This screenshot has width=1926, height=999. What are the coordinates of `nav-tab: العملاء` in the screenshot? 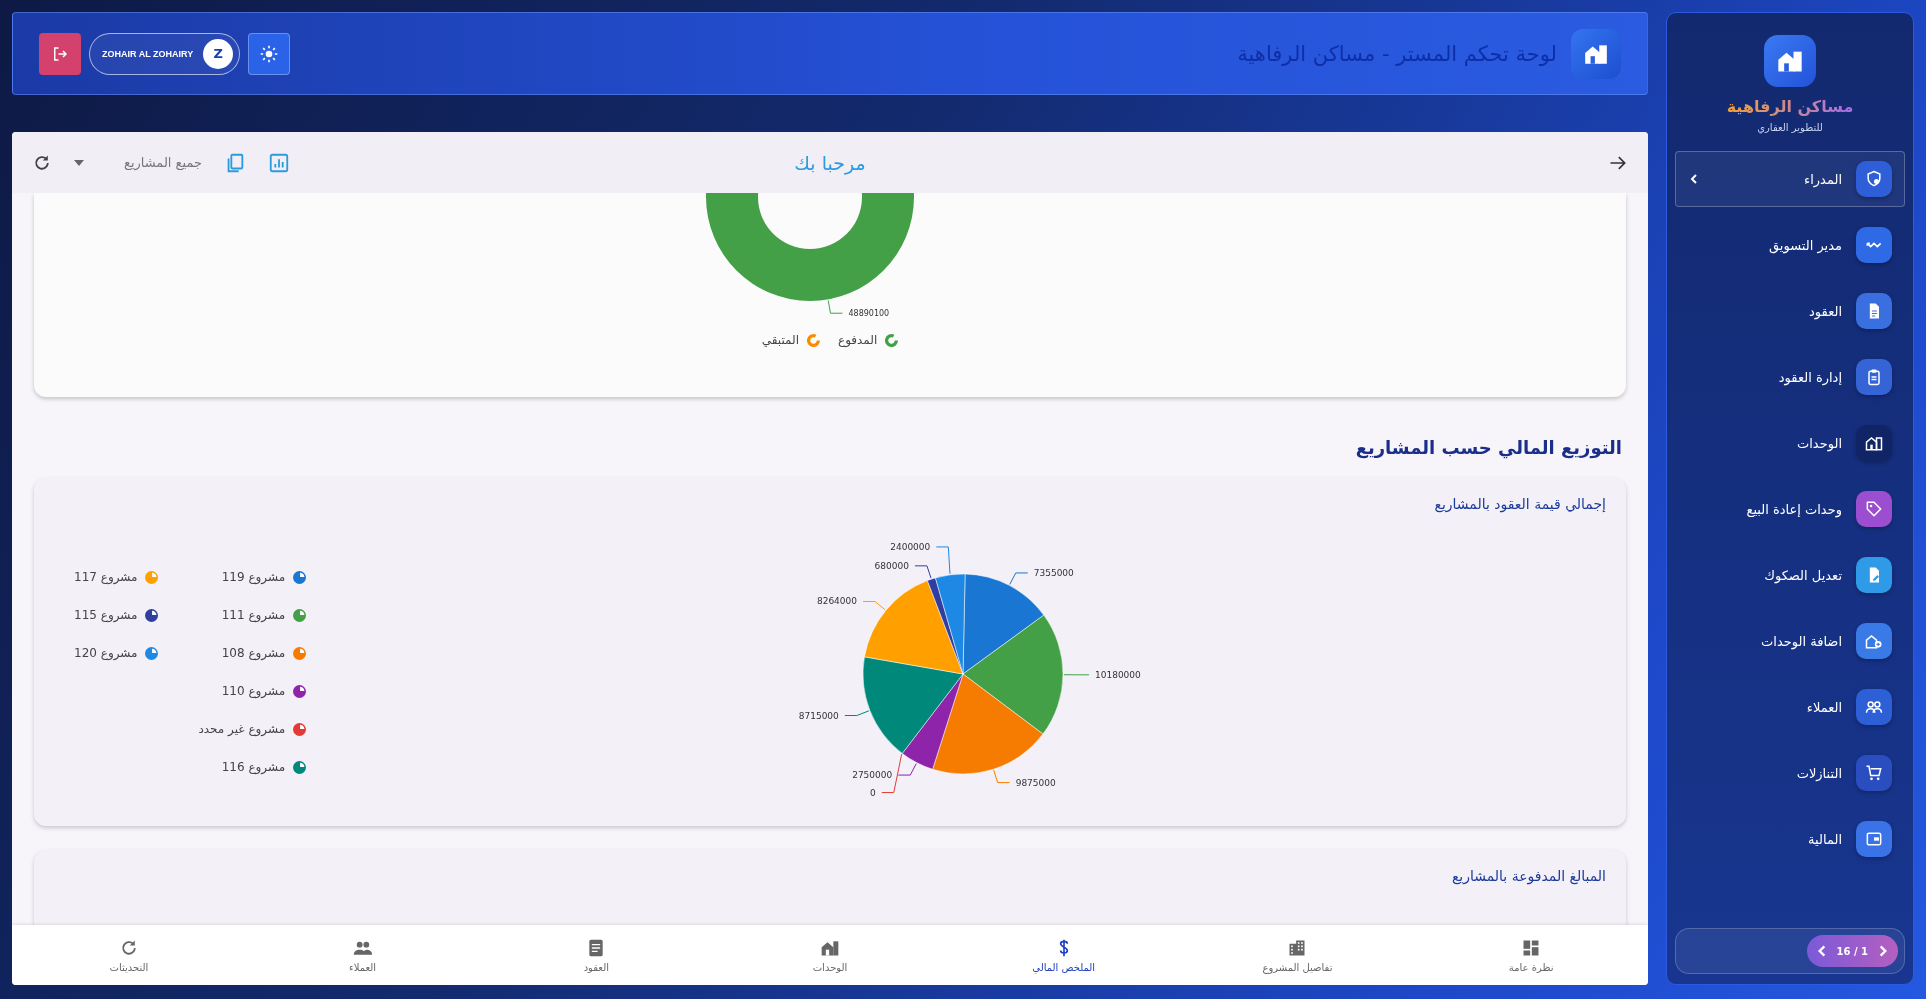 It's located at (362, 955).